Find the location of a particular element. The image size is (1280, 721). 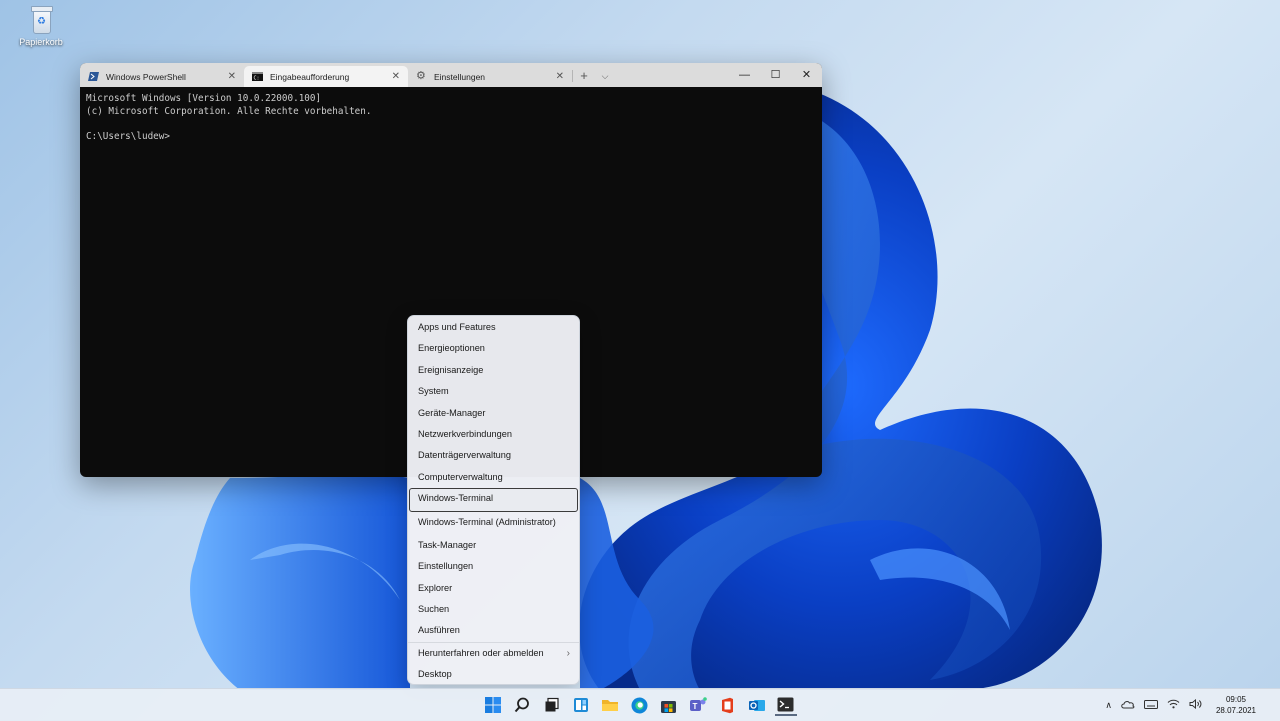

clock: 09:05 28.07.2021 is located at coordinates (1236, 705).